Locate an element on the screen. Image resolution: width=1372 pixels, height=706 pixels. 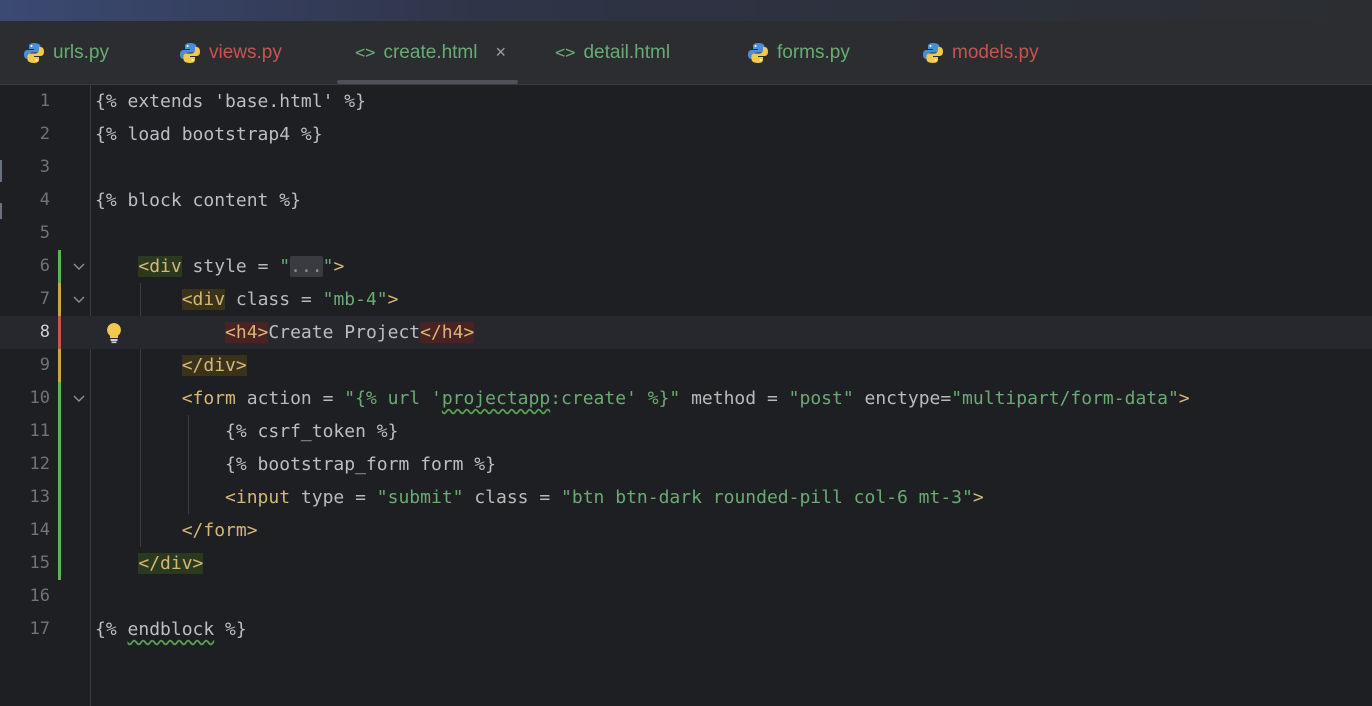
code-line-6: 6 <div style = "..."> is located at coordinates (686, 266).